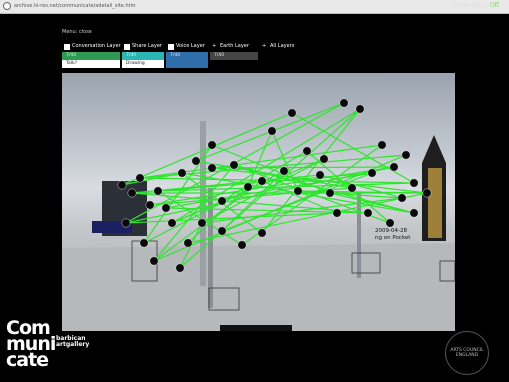 The height and width of the screenshot is (382, 509). I want to click on truncation-value: Off, so click(494, 5).